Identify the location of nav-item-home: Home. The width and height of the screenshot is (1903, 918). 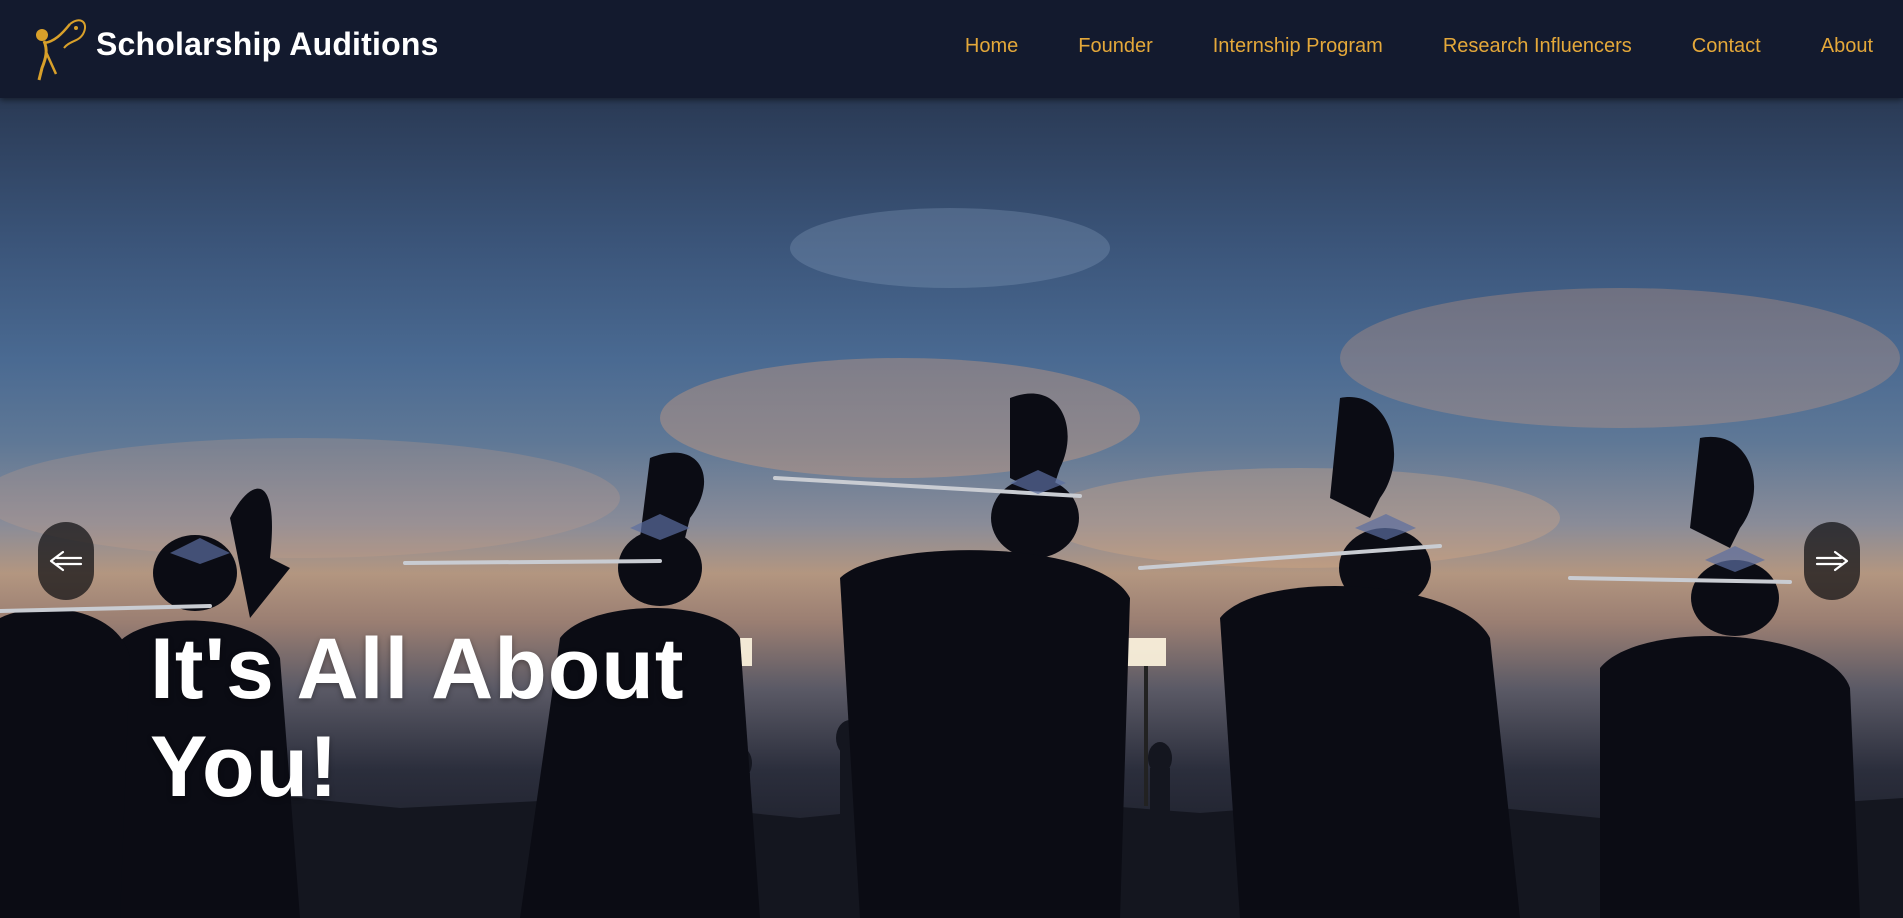
(991, 46).